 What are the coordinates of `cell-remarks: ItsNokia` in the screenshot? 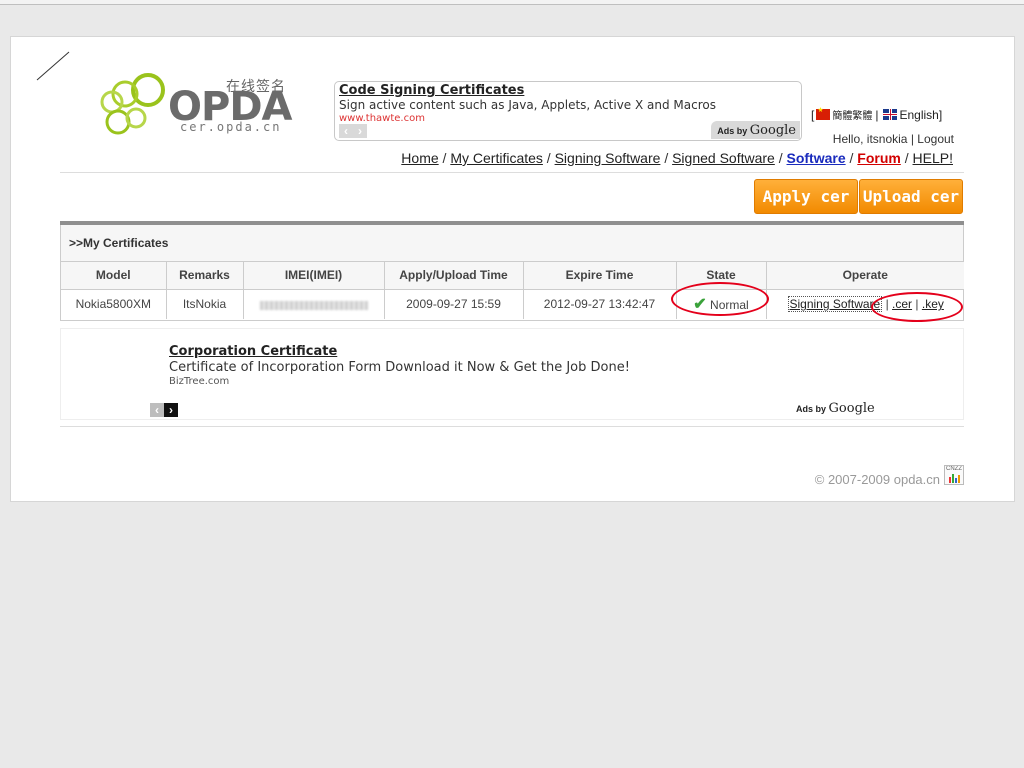 It's located at (205, 304).